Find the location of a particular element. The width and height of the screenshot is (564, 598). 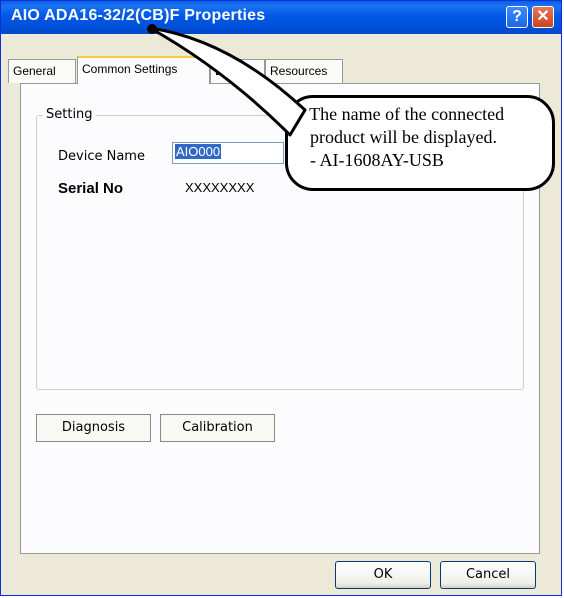

diagnosis-button-label: Diagnosis is located at coordinates (93, 427).